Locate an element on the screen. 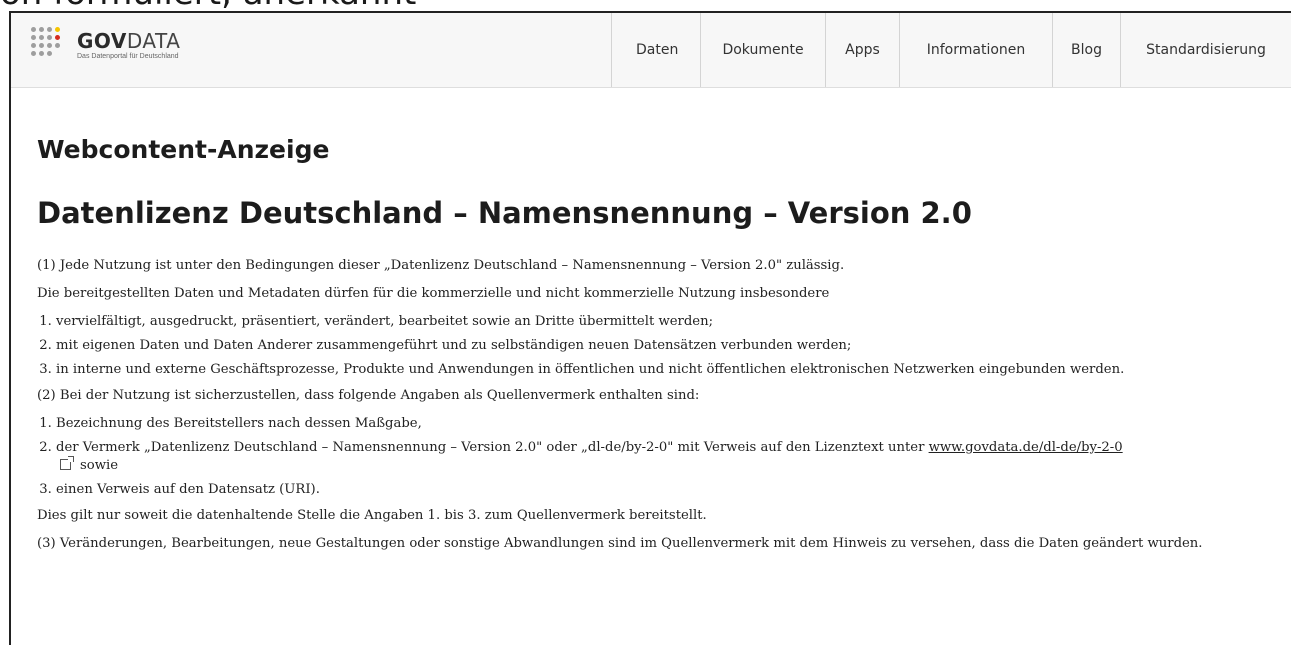 Image resolution: width=1291 pixels, height=645 pixels. nav-item-blog: Blog is located at coordinates (1086, 50).